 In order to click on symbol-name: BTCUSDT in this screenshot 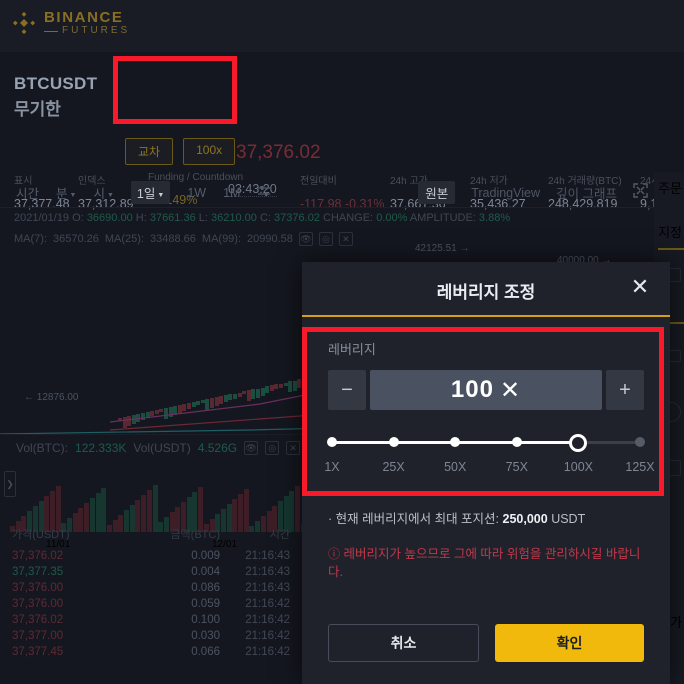, I will do `click(56, 83)`.